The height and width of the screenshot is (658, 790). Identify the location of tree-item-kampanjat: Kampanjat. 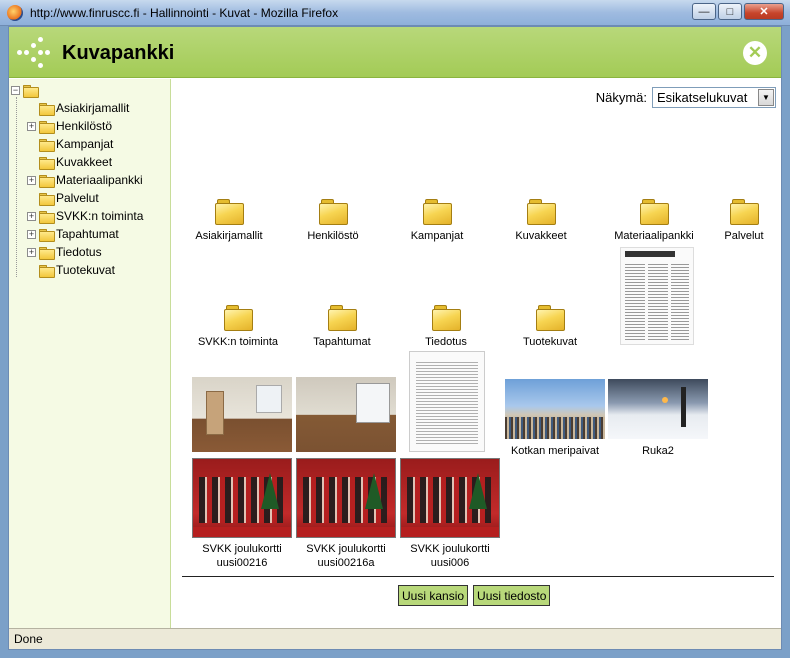
(70, 144).